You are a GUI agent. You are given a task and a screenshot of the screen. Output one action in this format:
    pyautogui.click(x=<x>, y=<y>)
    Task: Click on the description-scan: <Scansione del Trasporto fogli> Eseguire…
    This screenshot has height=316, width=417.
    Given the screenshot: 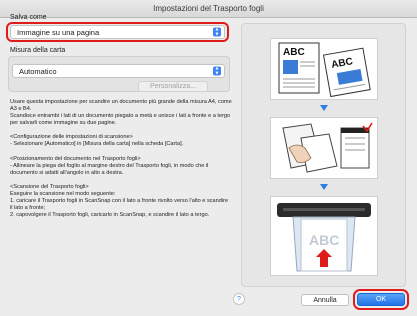 What is the action you would take?
    pyautogui.click(x=119, y=201)
    